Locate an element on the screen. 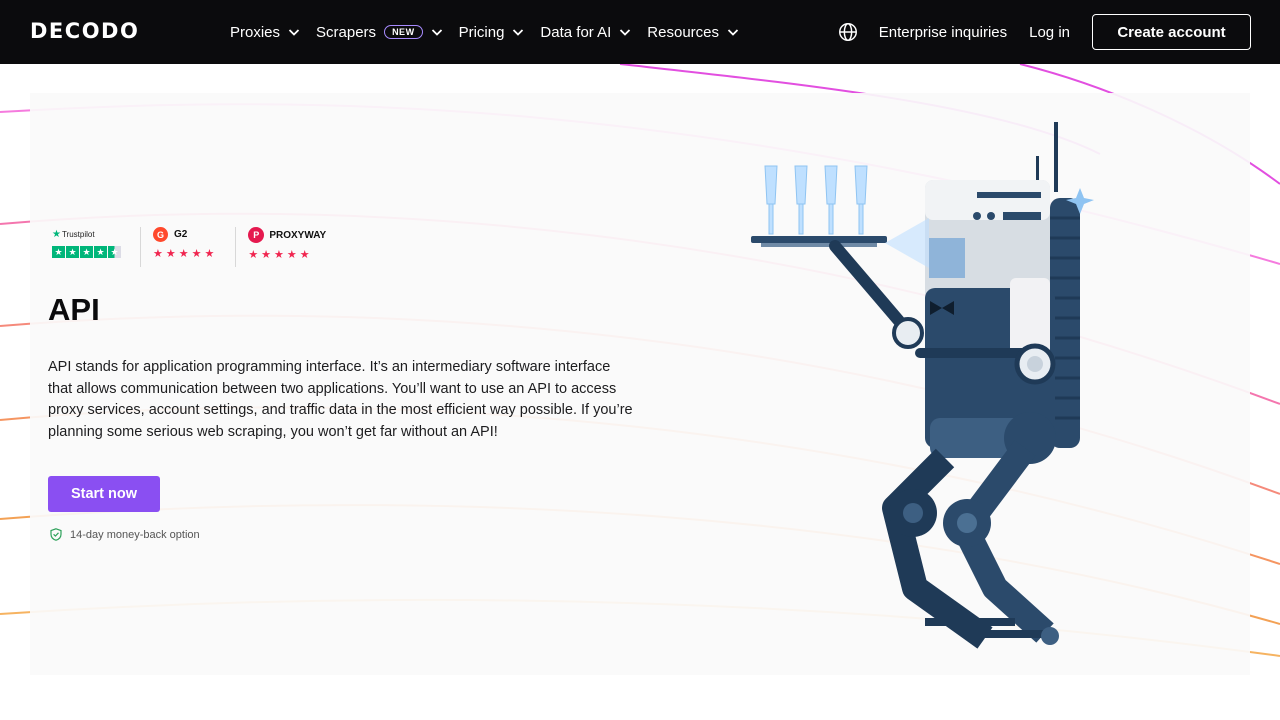 The image size is (1280, 720). g2-stars: ★★★★★ is located at coordinates (185, 254).